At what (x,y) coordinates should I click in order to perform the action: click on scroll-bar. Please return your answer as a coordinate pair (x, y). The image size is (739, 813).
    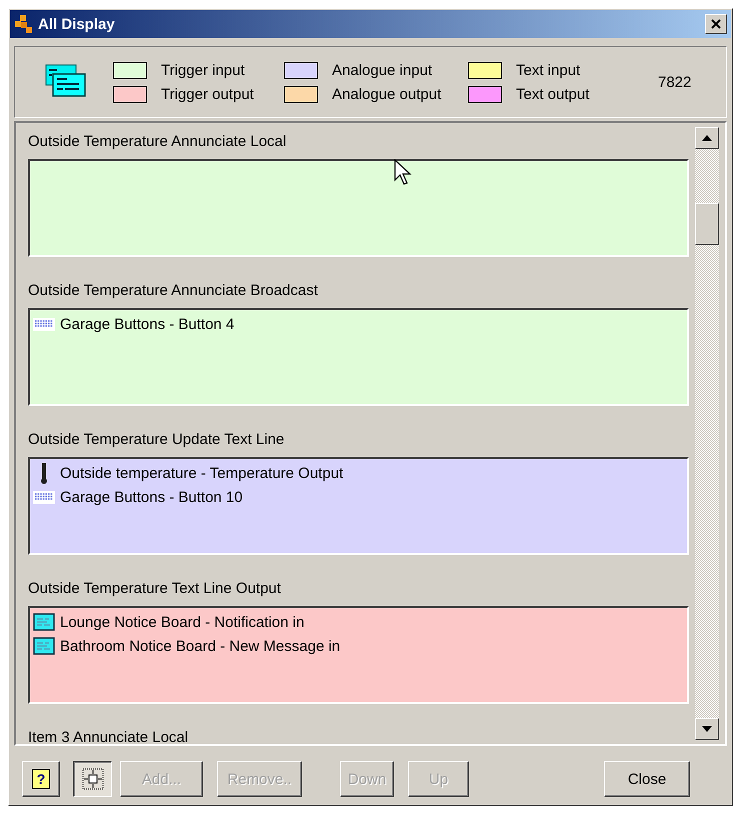
    Looking at the image, I should click on (707, 433).